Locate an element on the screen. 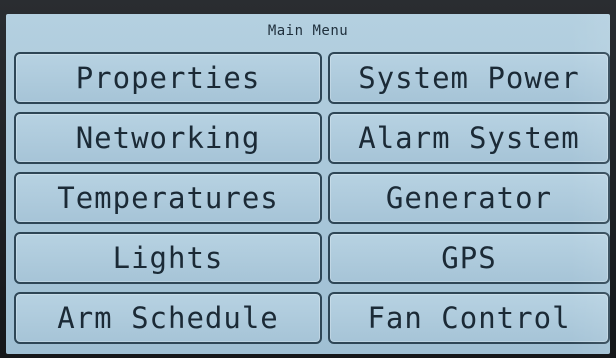 The height and width of the screenshot is (358, 616). system-power-button: System Power is located at coordinates (469, 78).